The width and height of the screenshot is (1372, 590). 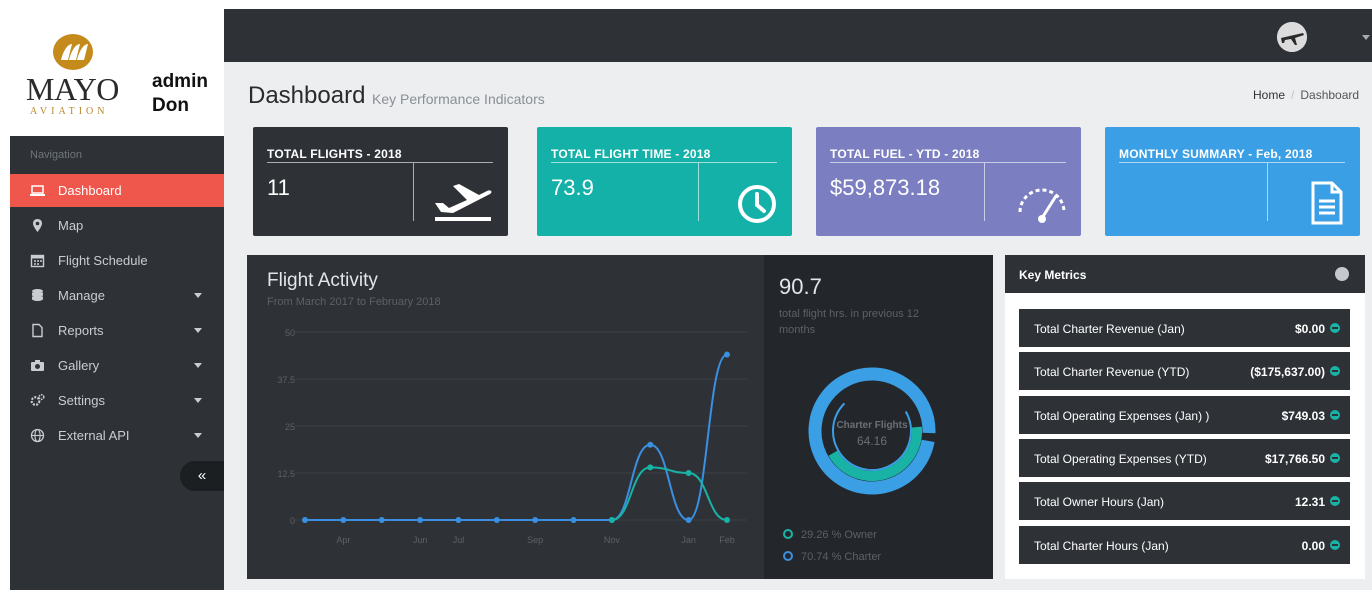 I want to click on legend-charter: 70.74 % Charter, so click(x=832, y=557).